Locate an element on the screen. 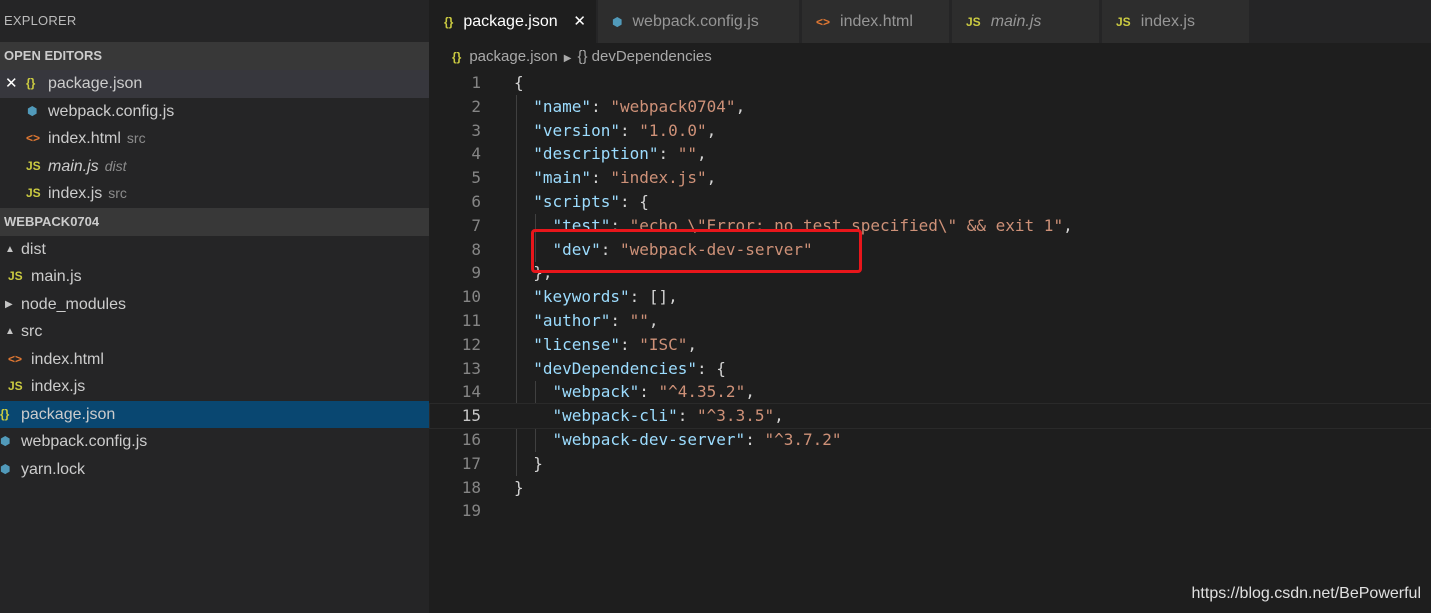 This screenshot has height=613, width=1431. line-number: 1 is located at coordinates (476, 82).